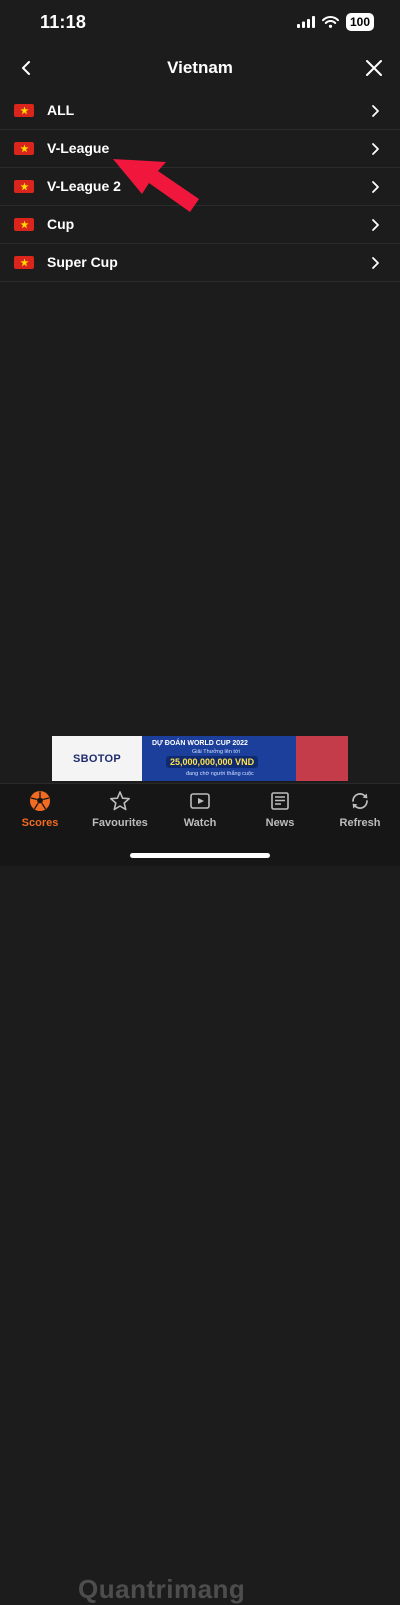  Describe the element at coordinates (212, 762) in the screenshot. I see `ad-amount: 25,000,000,000 VND` at that location.